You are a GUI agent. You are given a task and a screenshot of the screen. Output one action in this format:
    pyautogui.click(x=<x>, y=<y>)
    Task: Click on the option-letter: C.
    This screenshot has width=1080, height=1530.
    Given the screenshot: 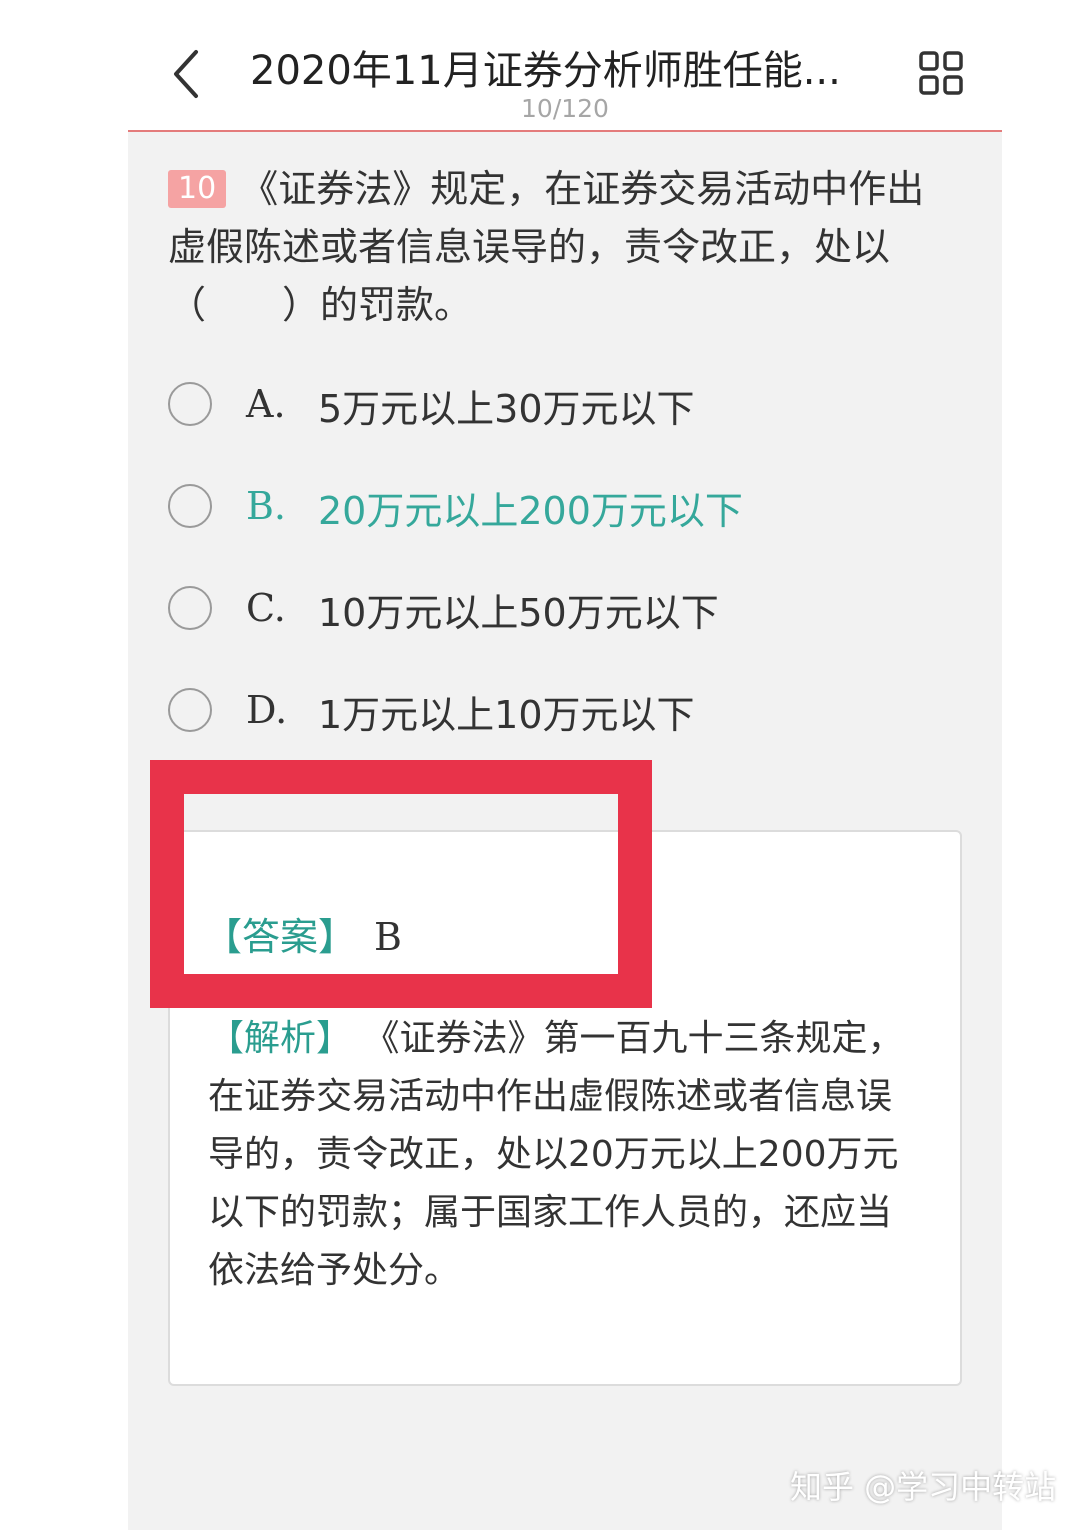 What is the action you would take?
    pyautogui.click(x=266, y=608)
    